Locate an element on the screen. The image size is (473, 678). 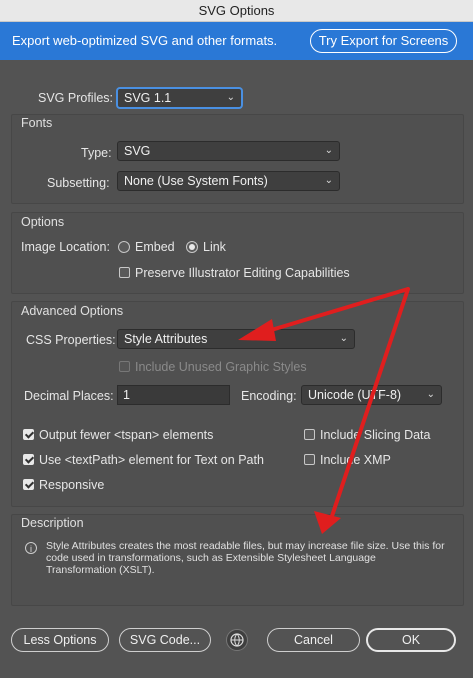
try-export-for-screens-button: Try Export for Screens is located at coordinates (383, 41).